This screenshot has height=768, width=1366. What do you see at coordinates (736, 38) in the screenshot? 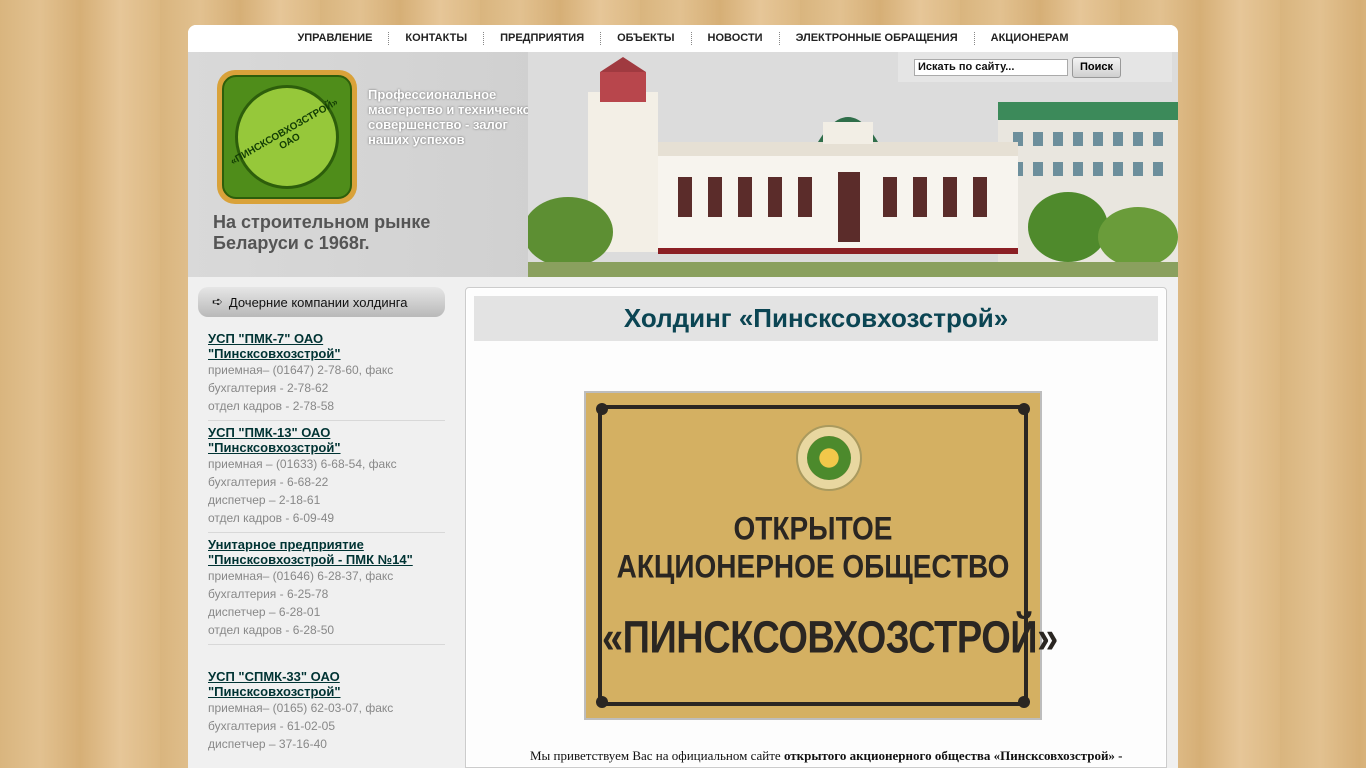
I see `nav-news: НОВОСТИ` at bounding box center [736, 38].